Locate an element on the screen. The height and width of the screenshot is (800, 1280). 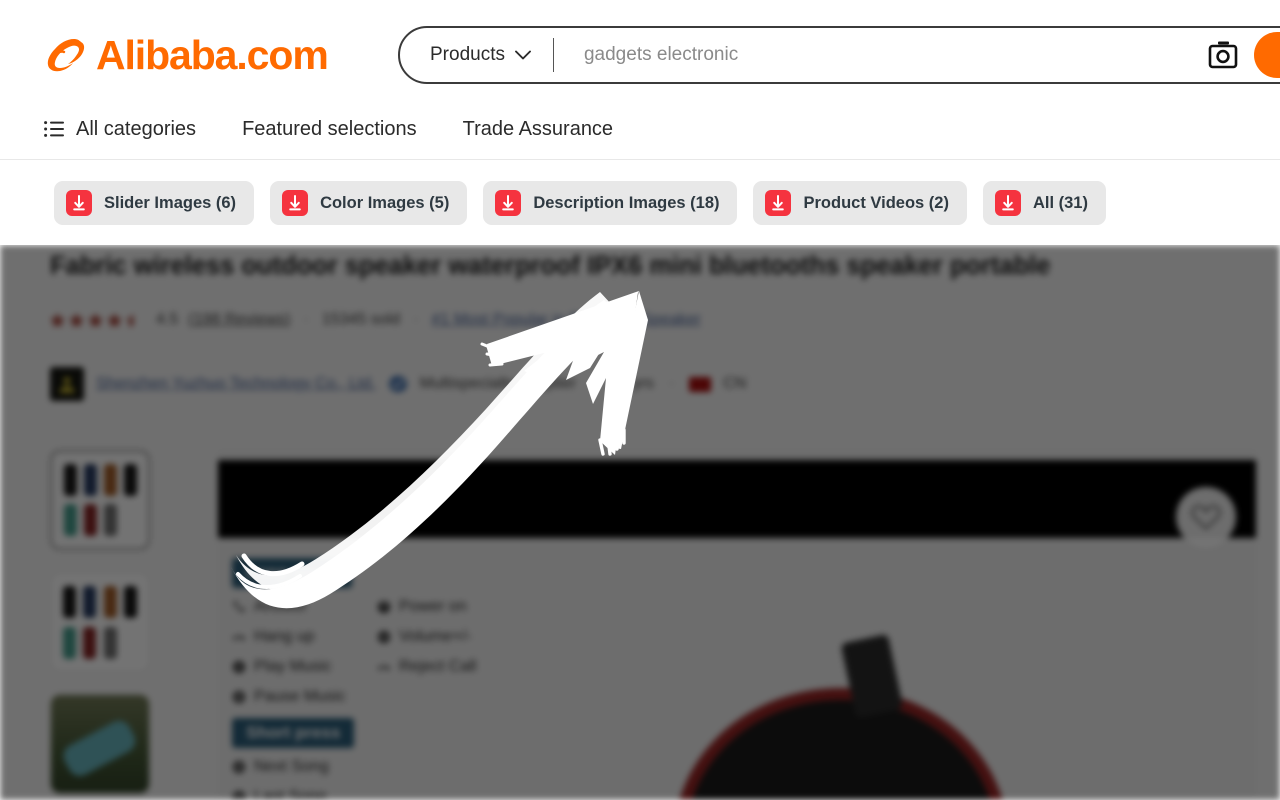
cn-flag-icon is located at coordinates (700, 384).